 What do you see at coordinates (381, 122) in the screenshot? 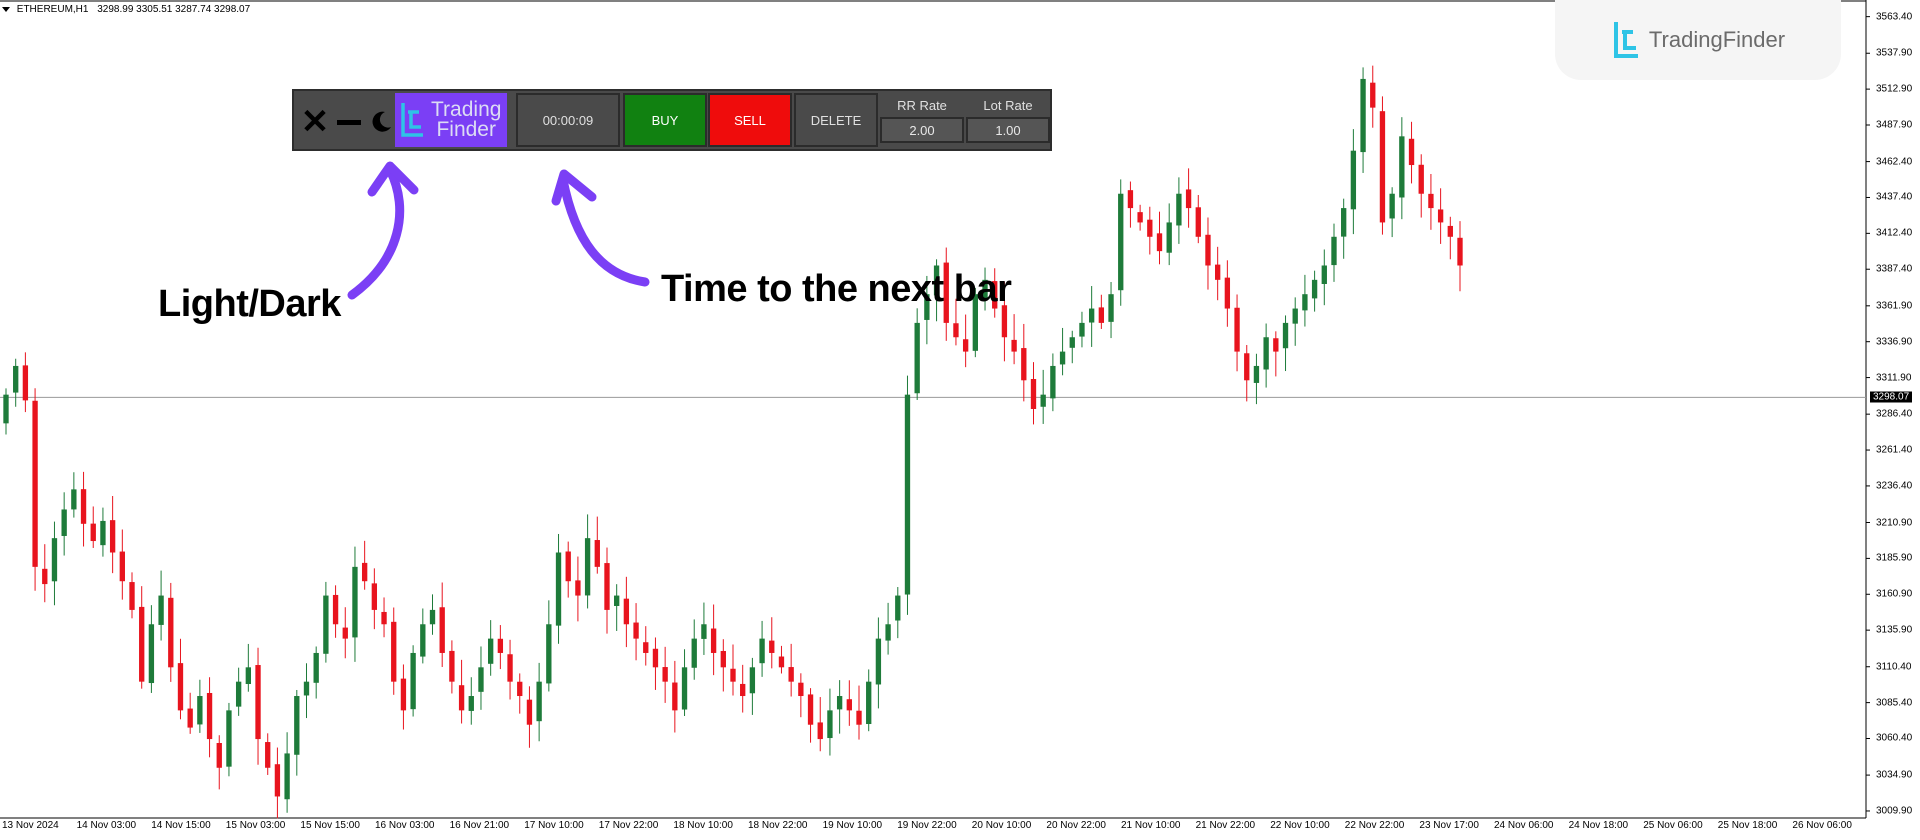
I see `moon-icon` at bounding box center [381, 122].